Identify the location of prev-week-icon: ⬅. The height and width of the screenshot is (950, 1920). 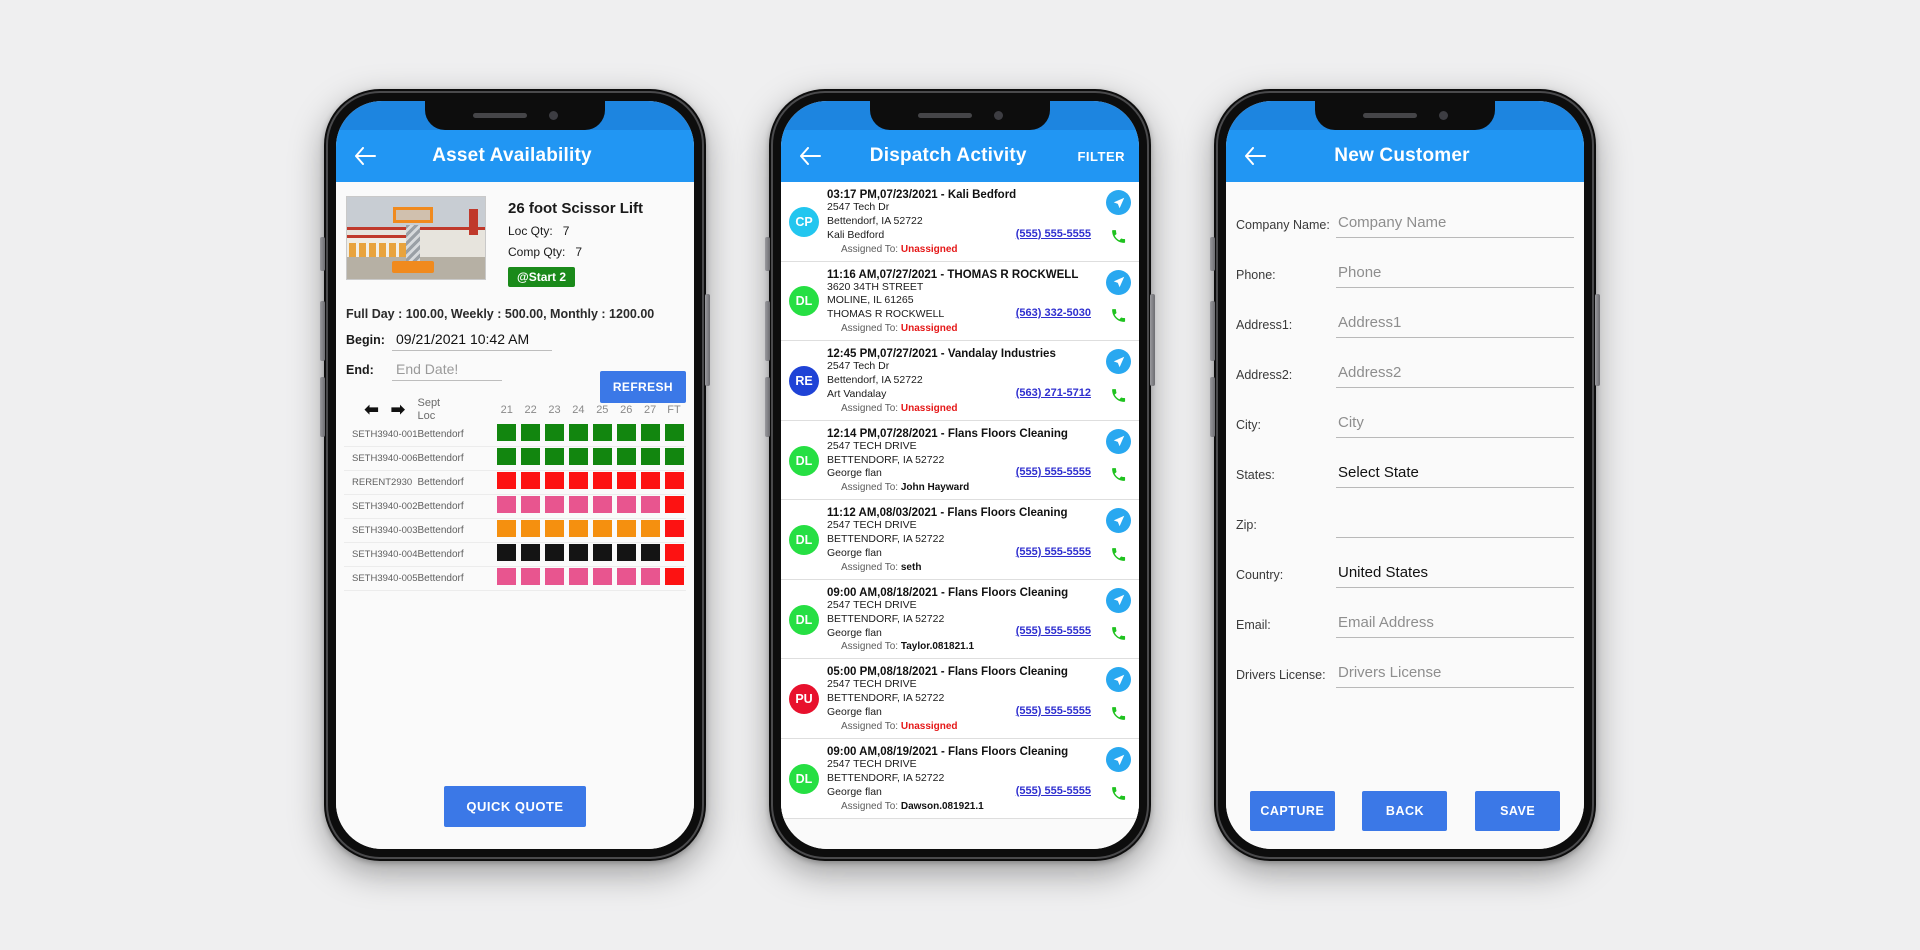
(371, 410).